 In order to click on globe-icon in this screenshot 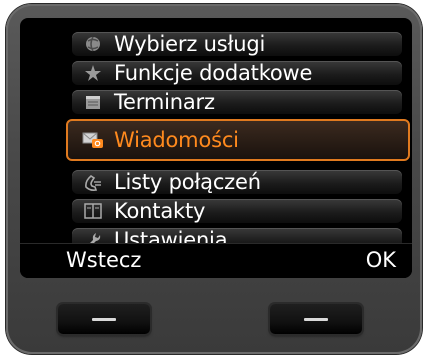, I will do `click(93, 44)`.